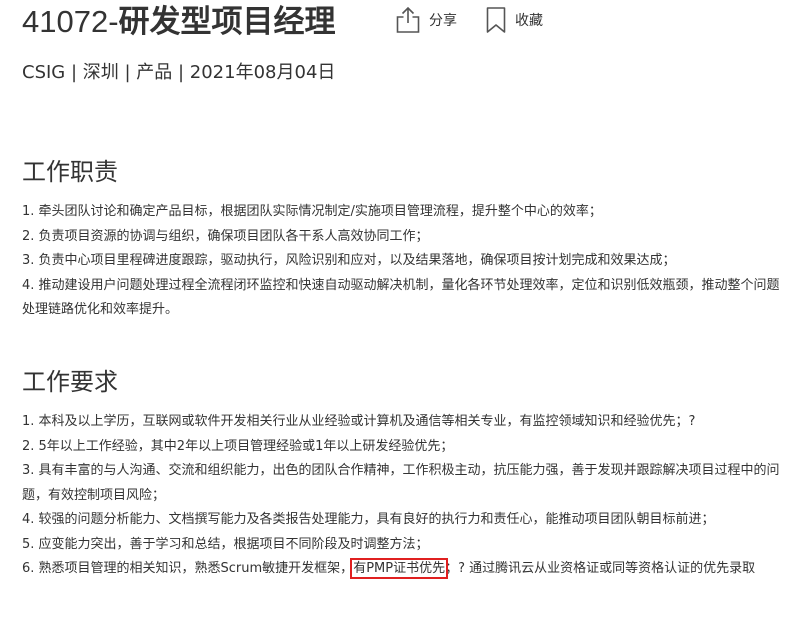 This screenshot has width=790, height=644. Describe the element at coordinates (514, 20) in the screenshot. I see `favorite-button: 收藏` at that location.